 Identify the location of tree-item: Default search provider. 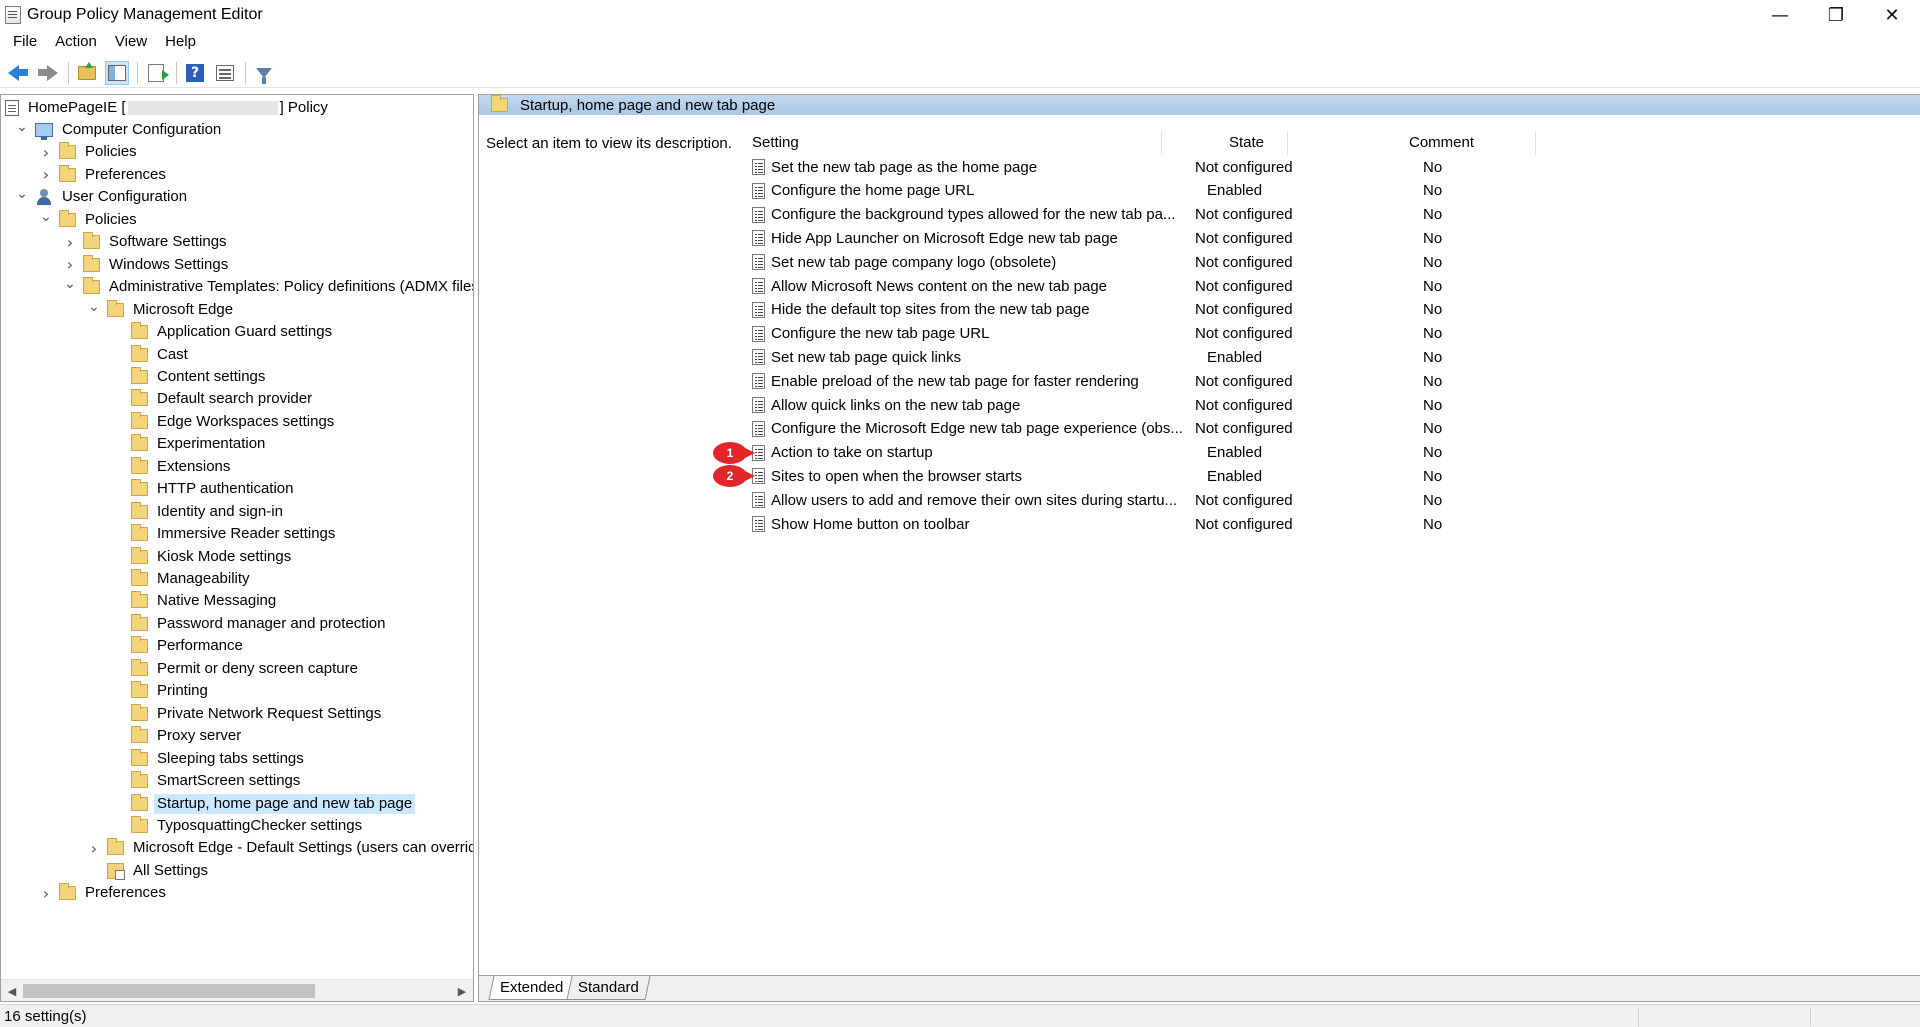
(213, 399).